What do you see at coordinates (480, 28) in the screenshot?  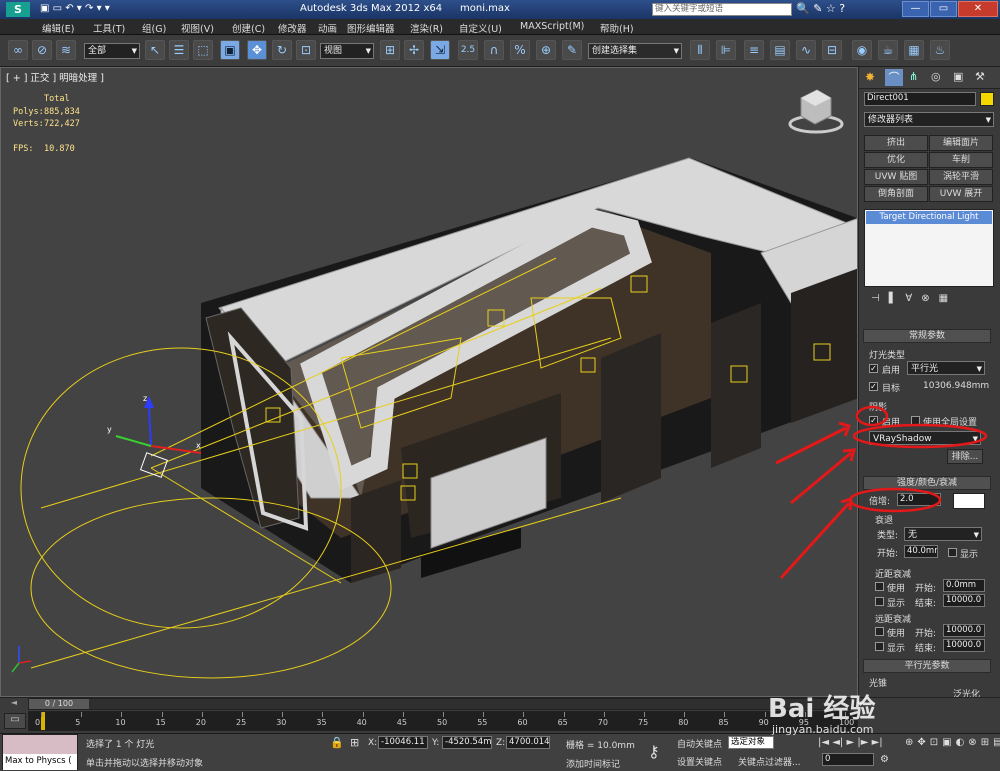 I see `menu-customize: 自定义(U)` at bounding box center [480, 28].